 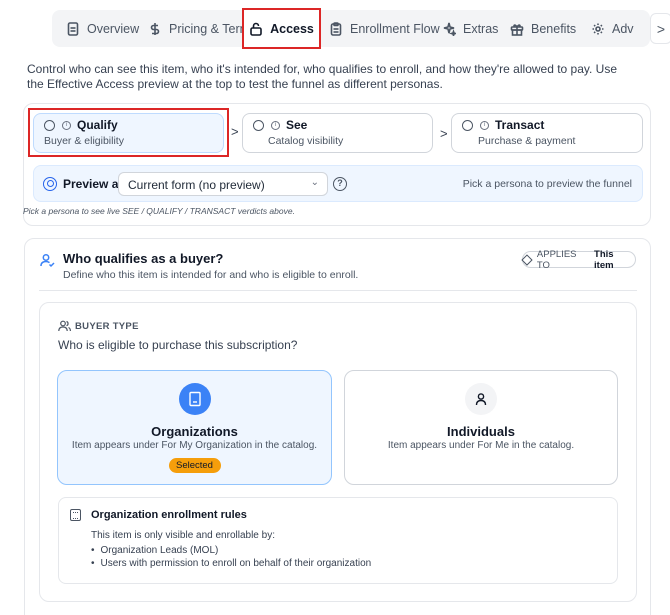 I want to click on help-icon: ?, so click(x=340, y=184).